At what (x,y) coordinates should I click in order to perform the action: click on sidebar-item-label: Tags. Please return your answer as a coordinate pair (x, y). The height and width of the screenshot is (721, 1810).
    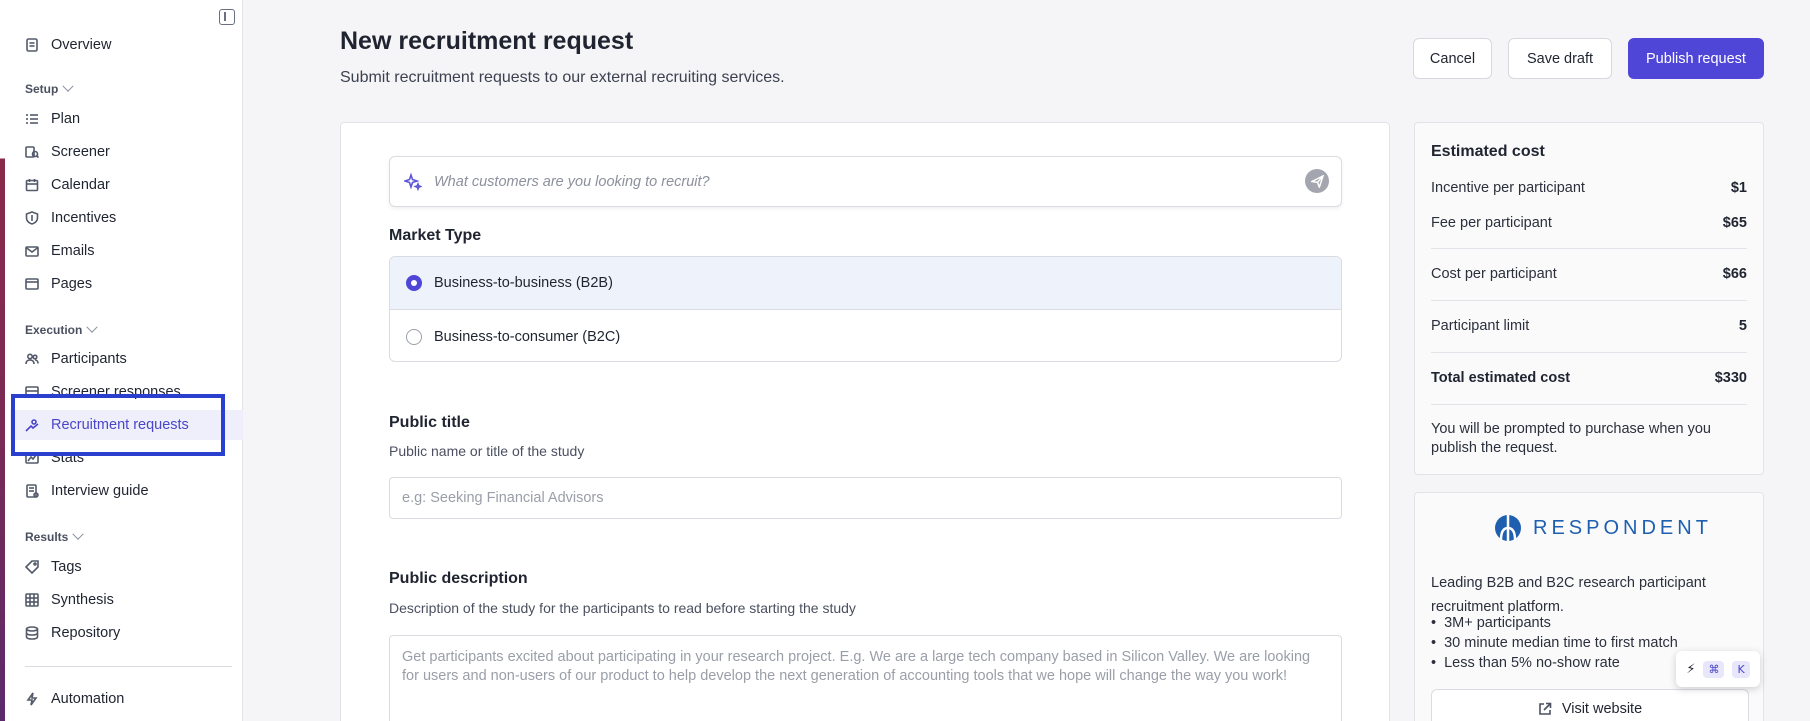
    Looking at the image, I should click on (66, 567).